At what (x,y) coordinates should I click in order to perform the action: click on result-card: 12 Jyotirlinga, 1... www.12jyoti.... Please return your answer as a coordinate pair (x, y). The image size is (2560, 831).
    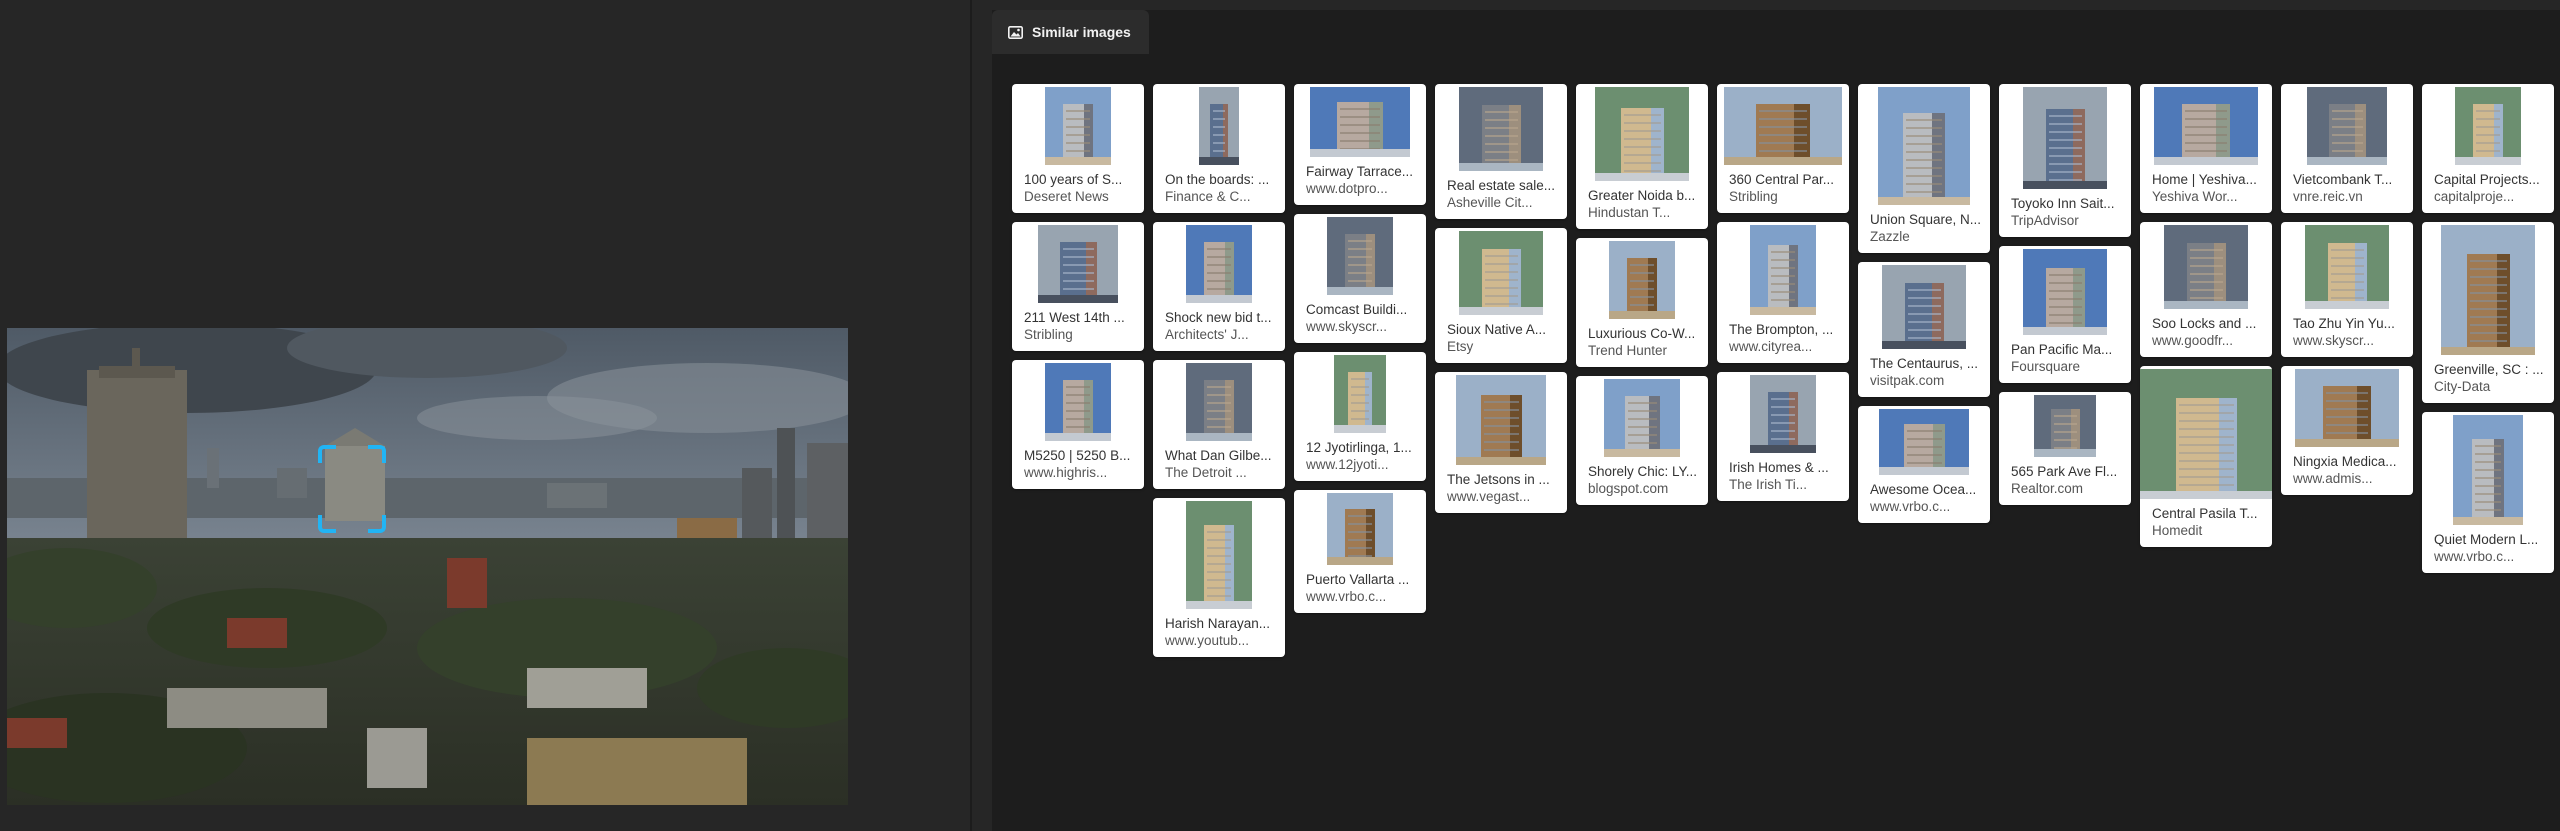
    Looking at the image, I should click on (1360, 416).